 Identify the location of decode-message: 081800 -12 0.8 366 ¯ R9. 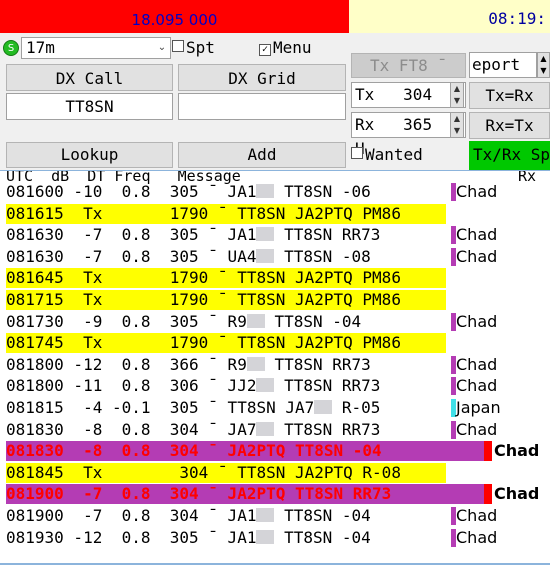
(126, 364).